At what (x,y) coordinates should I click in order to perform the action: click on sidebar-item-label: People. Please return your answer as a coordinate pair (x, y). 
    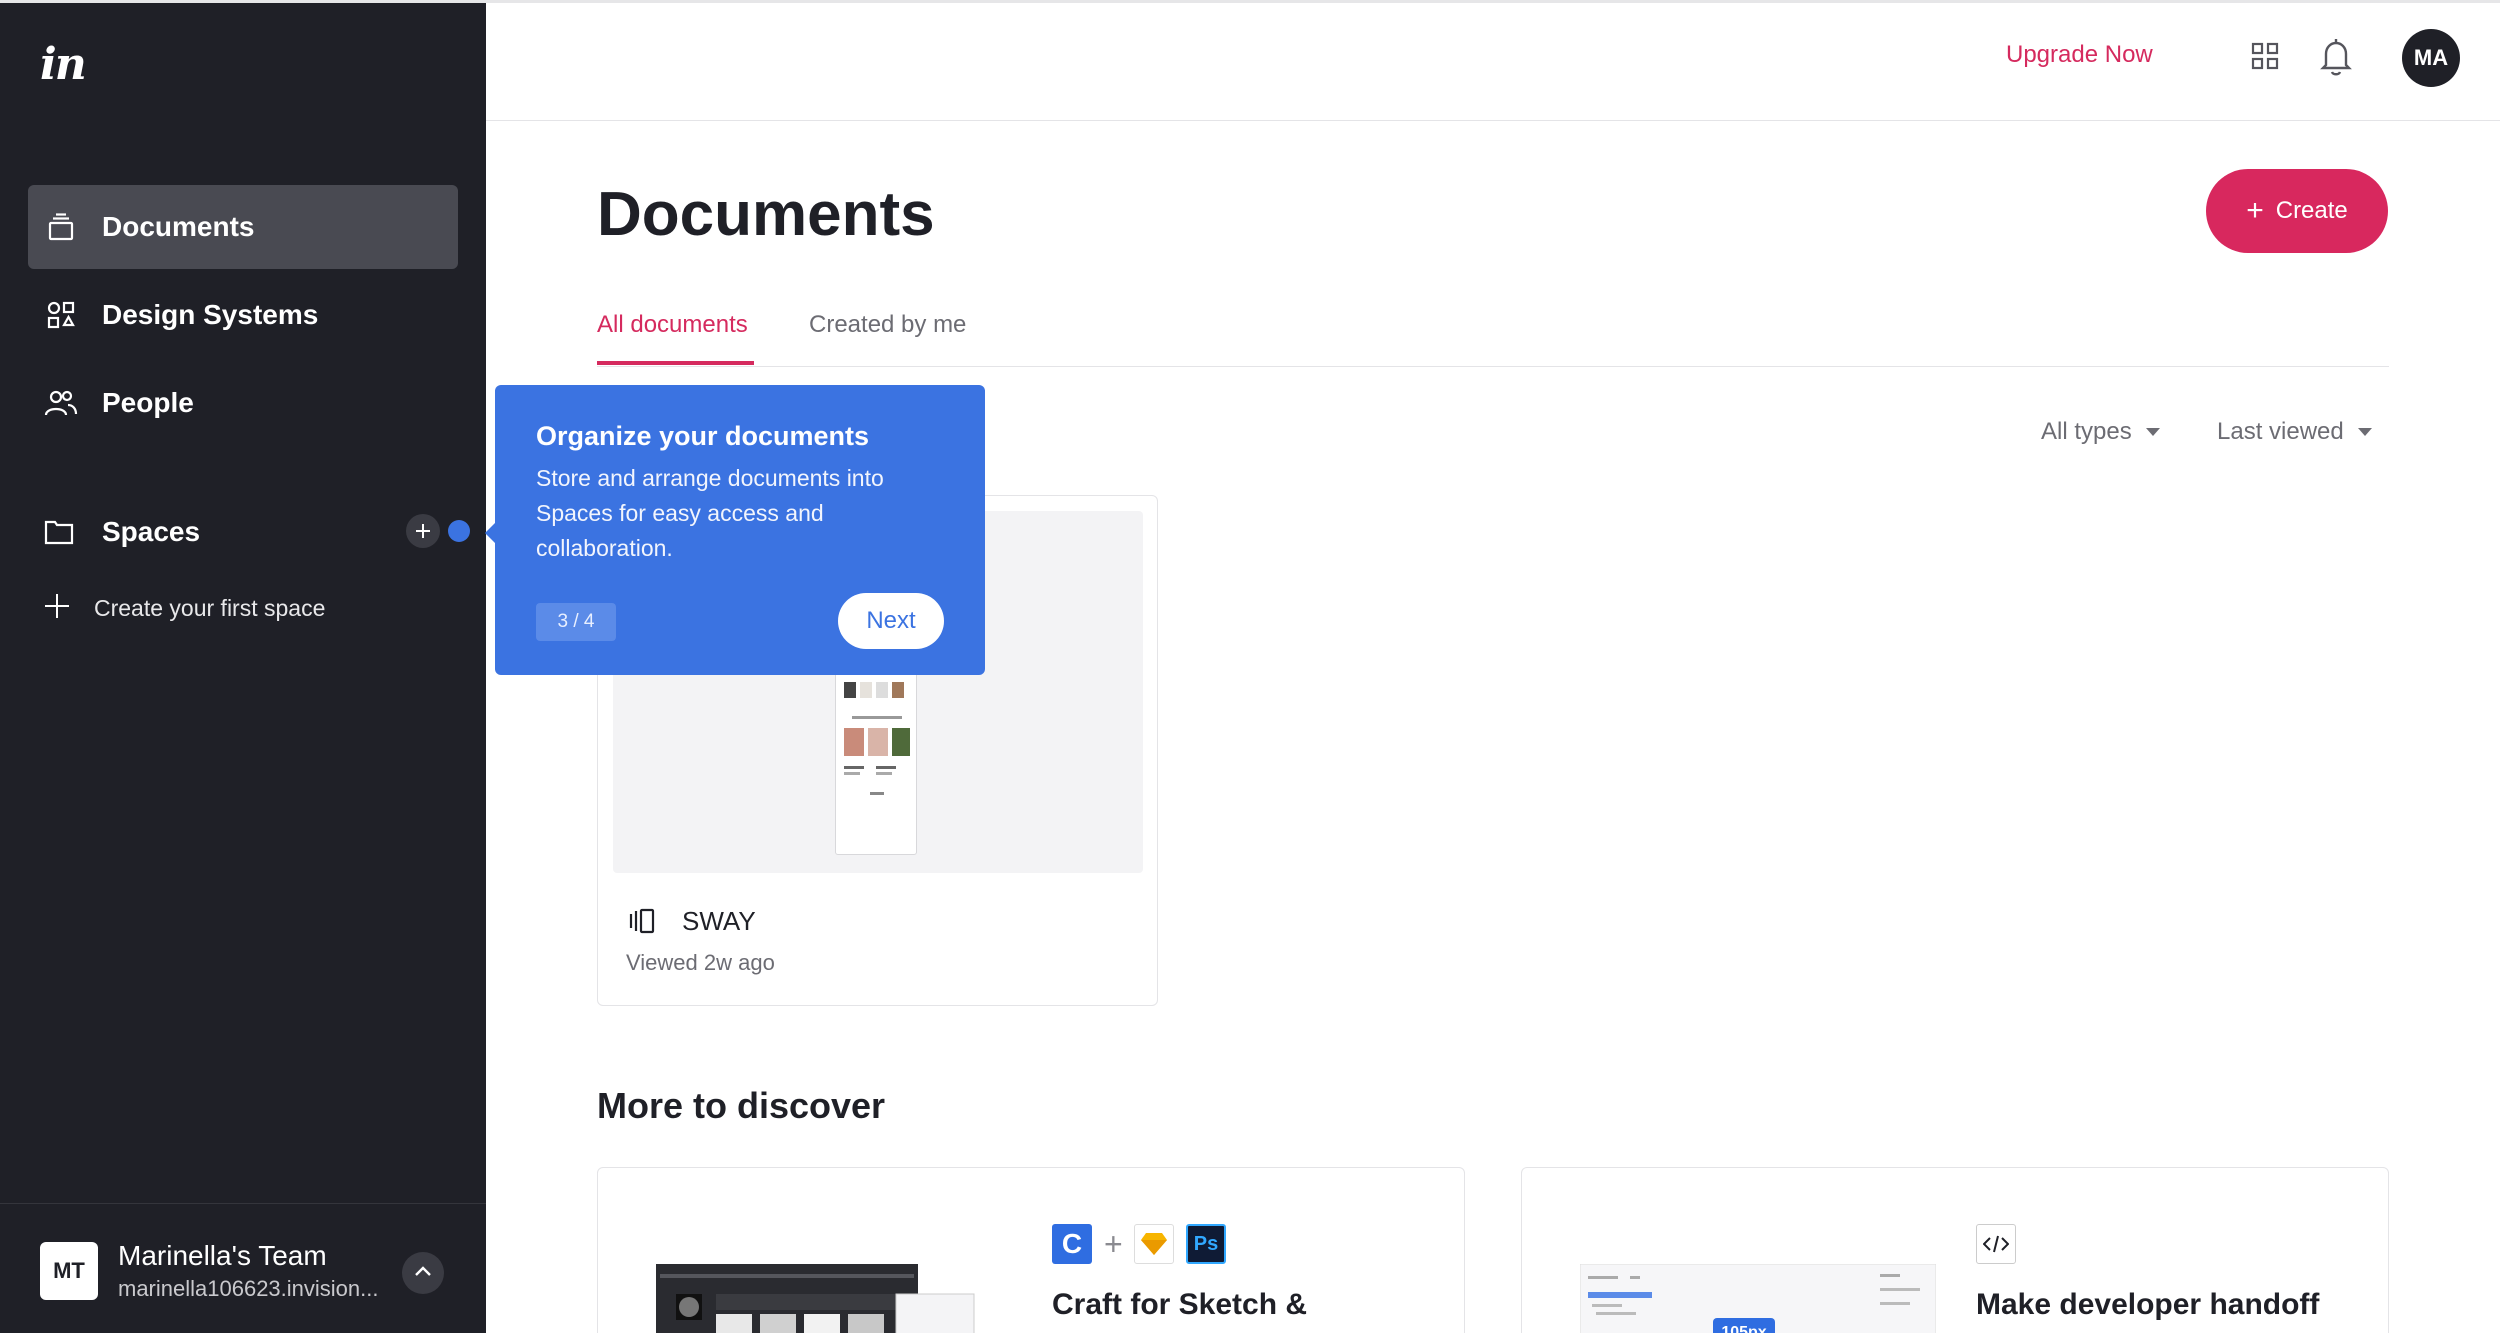
    Looking at the image, I should click on (148, 402).